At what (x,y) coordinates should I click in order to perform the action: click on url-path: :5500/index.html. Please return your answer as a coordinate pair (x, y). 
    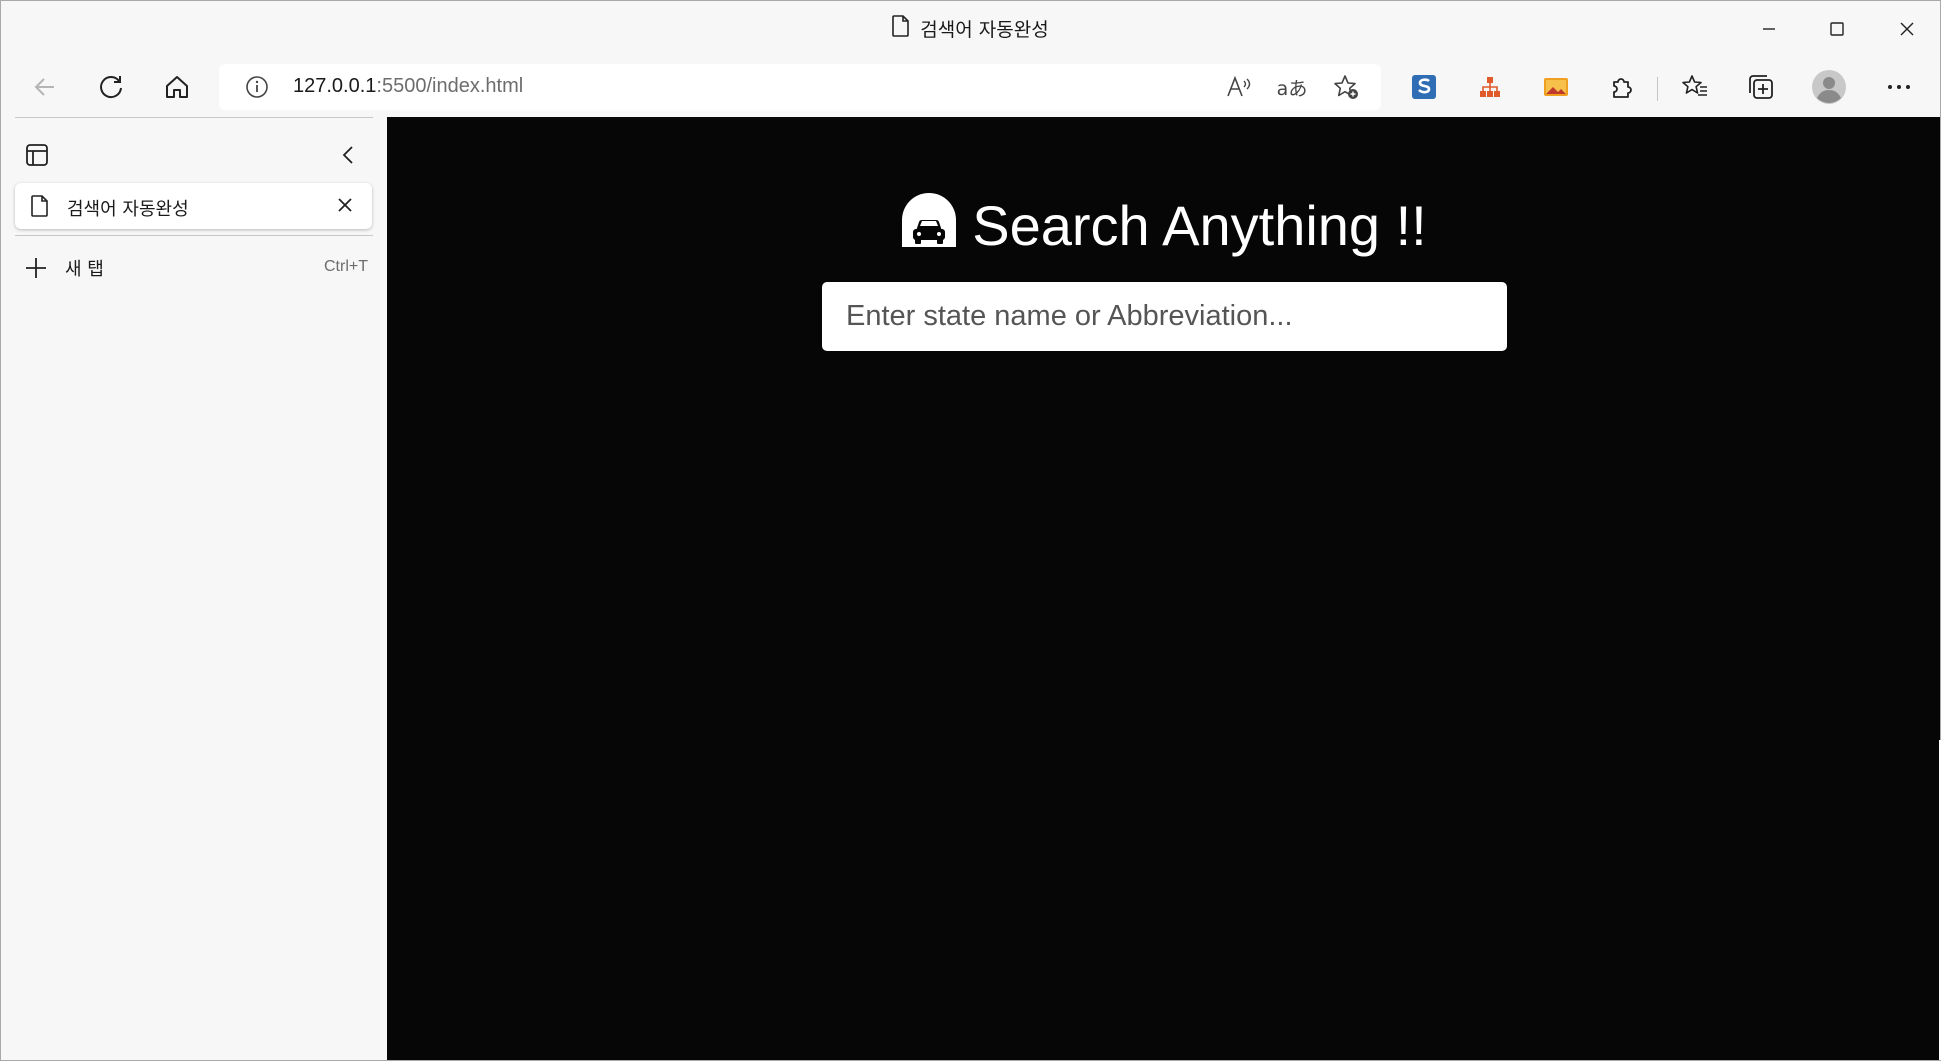
    Looking at the image, I should click on (450, 86).